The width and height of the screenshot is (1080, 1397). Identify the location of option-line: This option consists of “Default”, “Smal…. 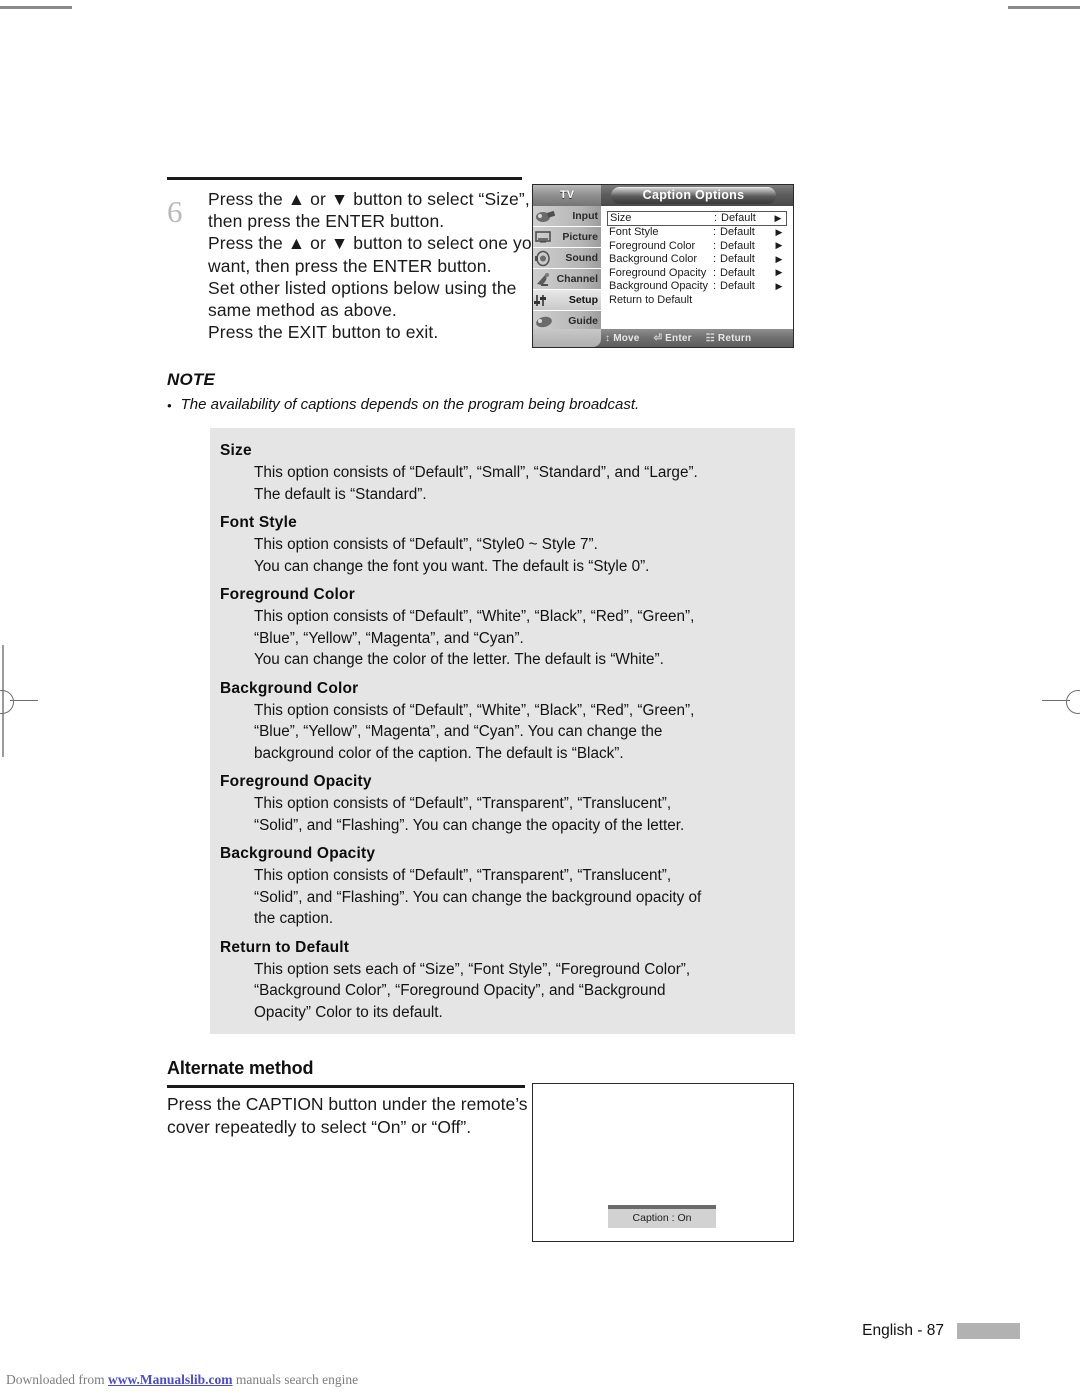
(476, 472).